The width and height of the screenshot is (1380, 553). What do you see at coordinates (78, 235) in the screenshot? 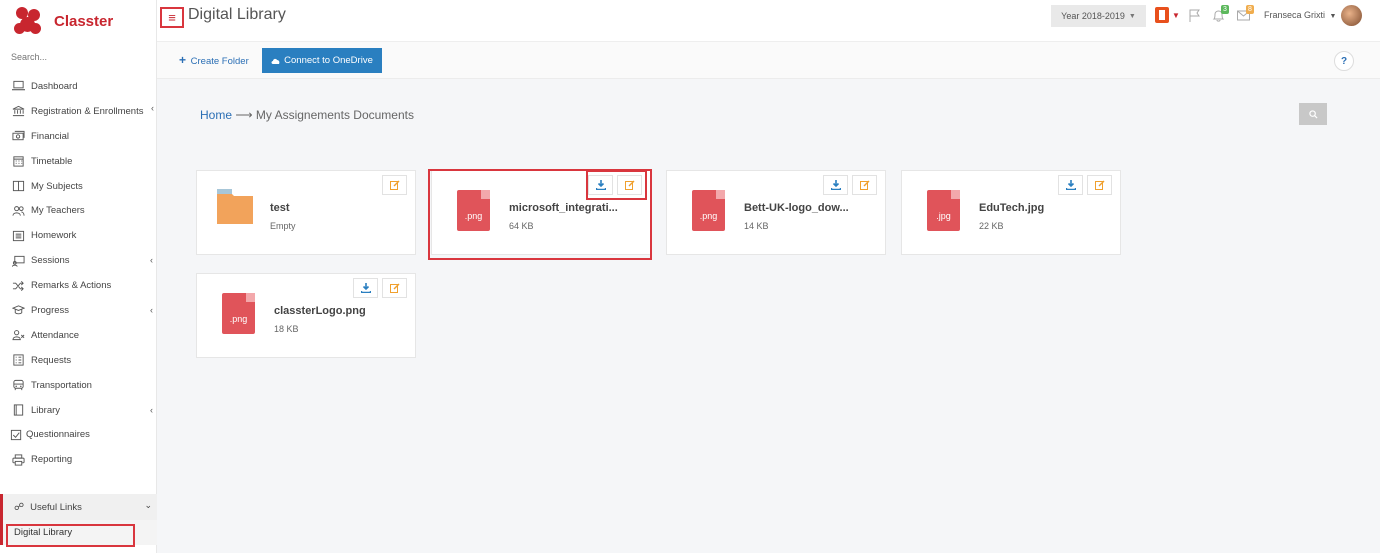
I see `sidebar-item-homework: Homework` at bounding box center [78, 235].